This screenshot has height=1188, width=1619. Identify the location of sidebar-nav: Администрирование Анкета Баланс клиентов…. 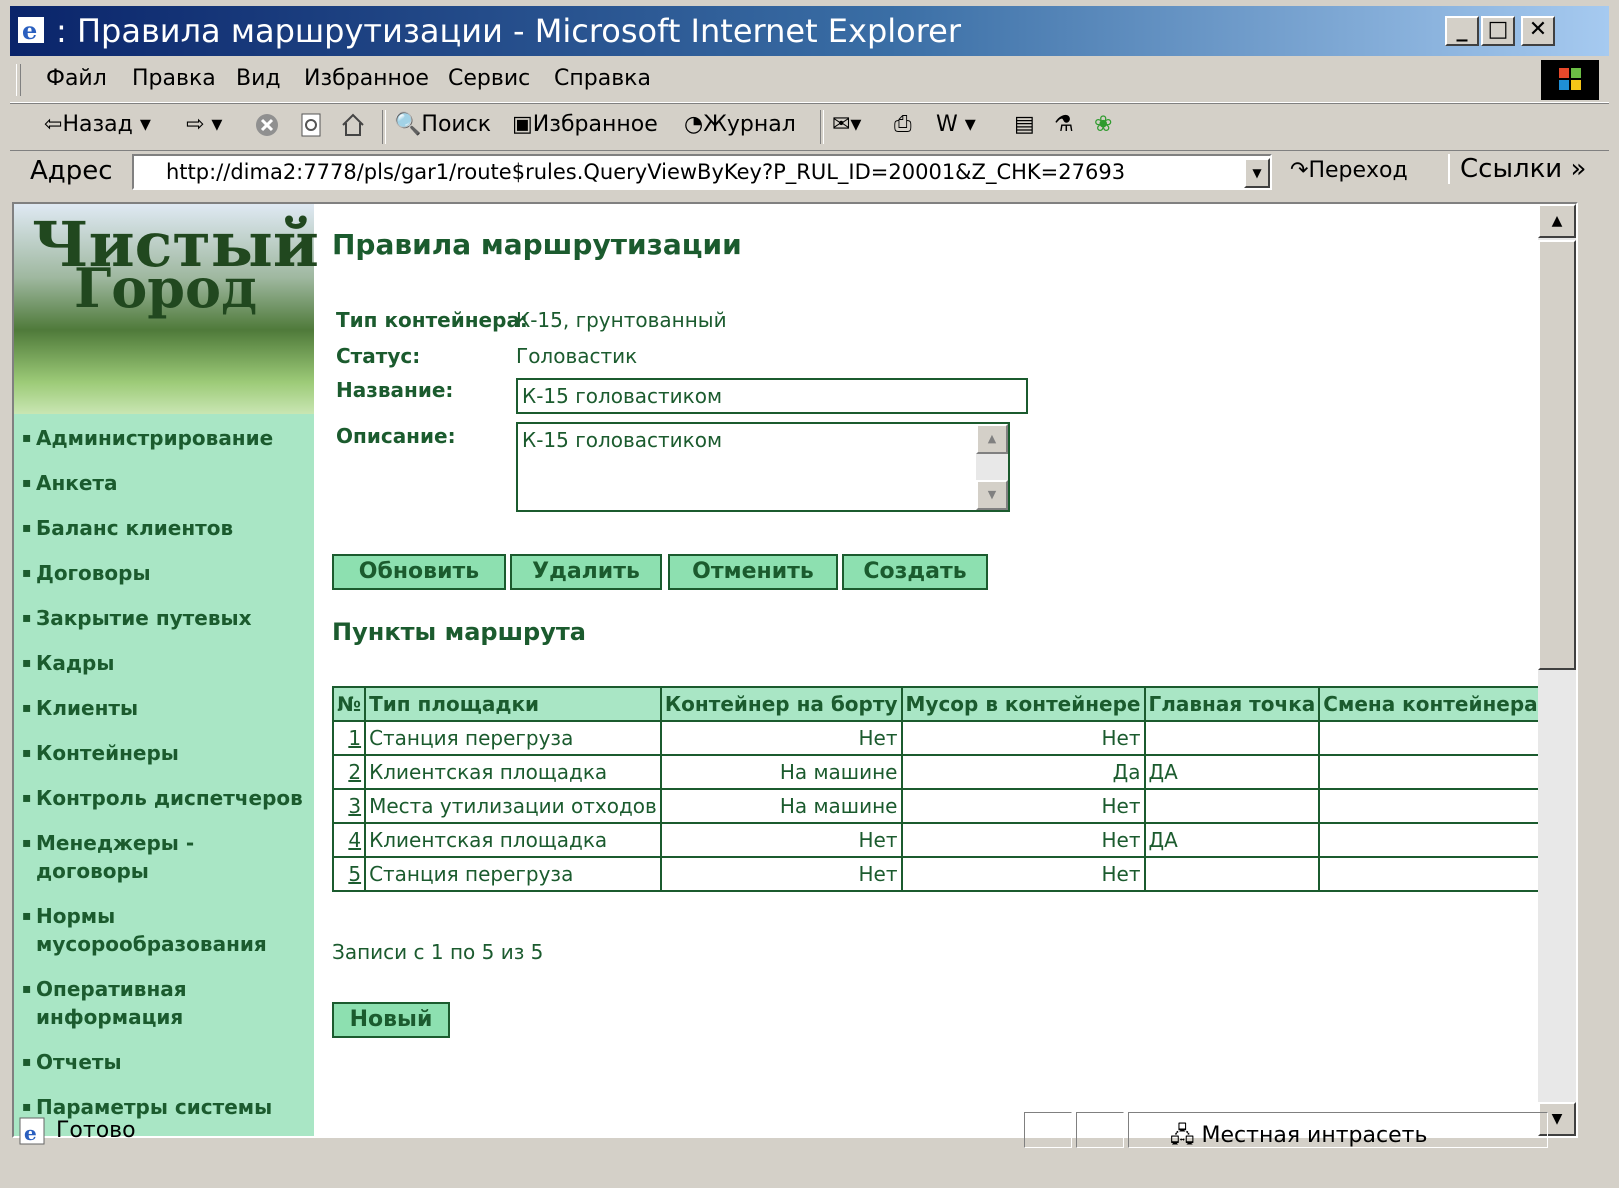
(167, 780).